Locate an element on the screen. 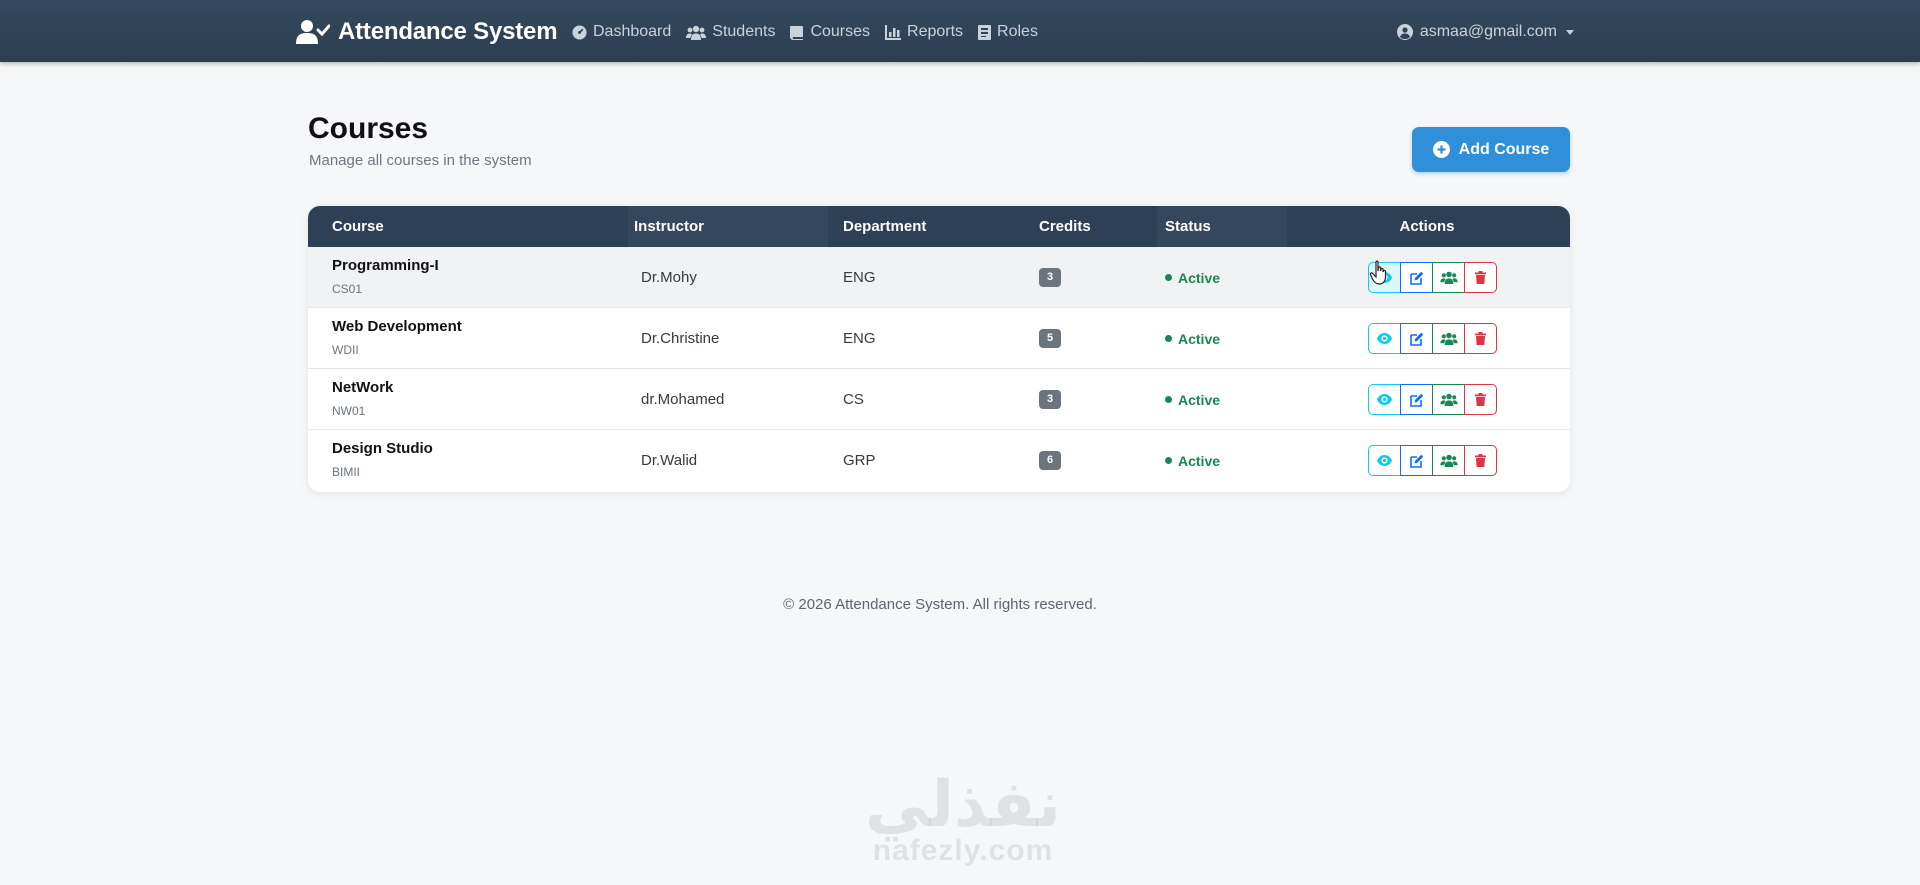 The image size is (1920, 885). dashboard-icon is located at coordinates (579, 32).